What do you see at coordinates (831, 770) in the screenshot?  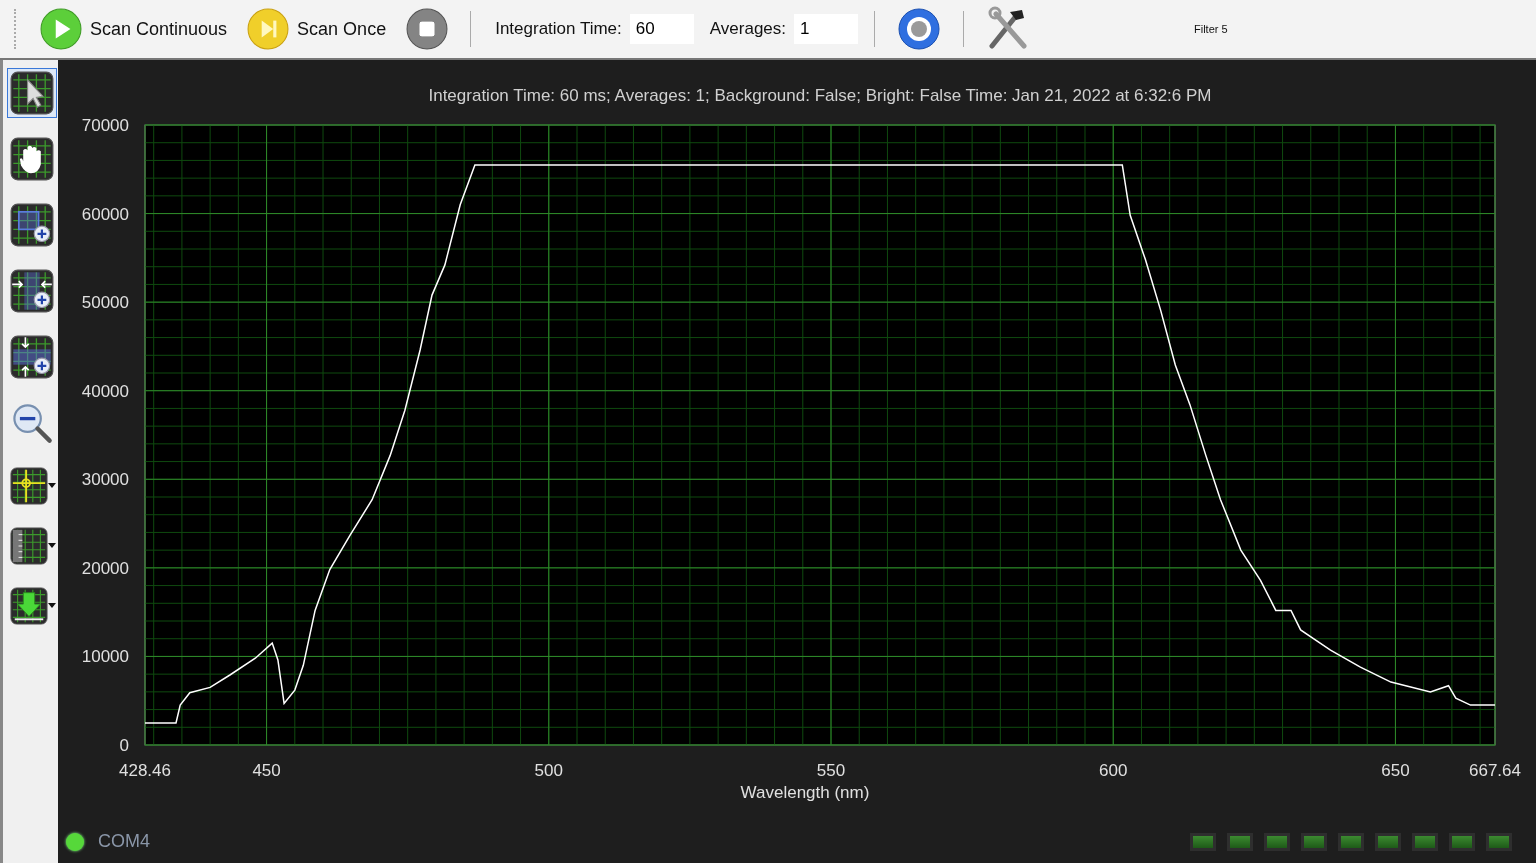 I see `x-tick-label: 550` at bounding box center [831, 770].